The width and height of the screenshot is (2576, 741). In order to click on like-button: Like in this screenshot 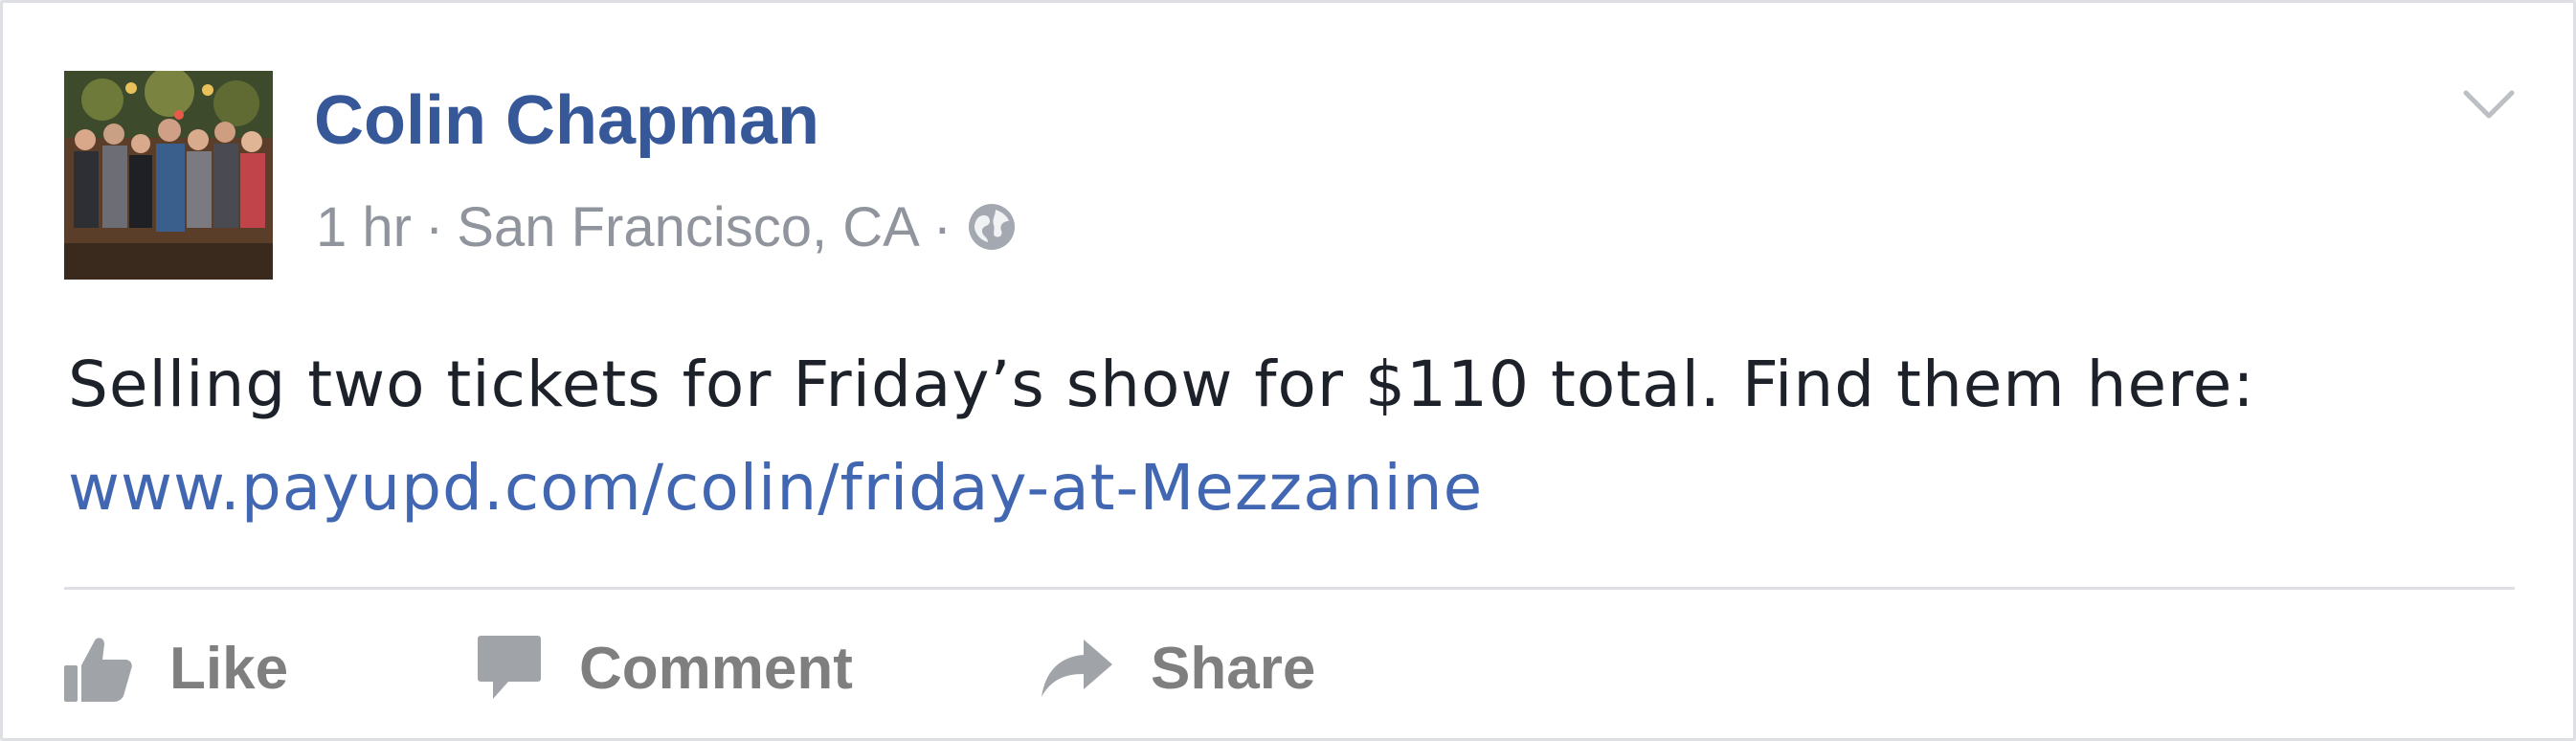, I will do `click(175, 668)`.